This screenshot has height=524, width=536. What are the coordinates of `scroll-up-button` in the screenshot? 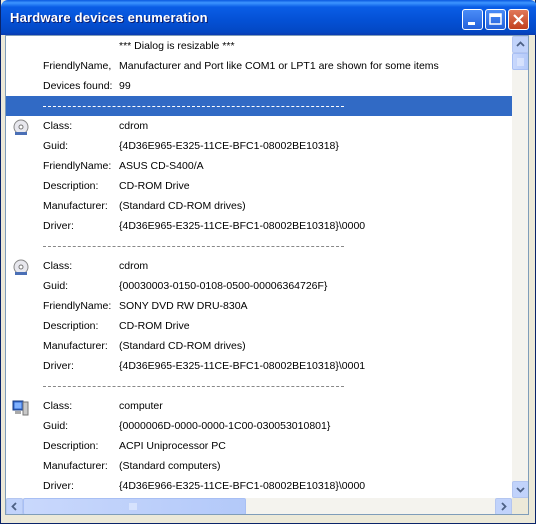 It's located at (520, 44).